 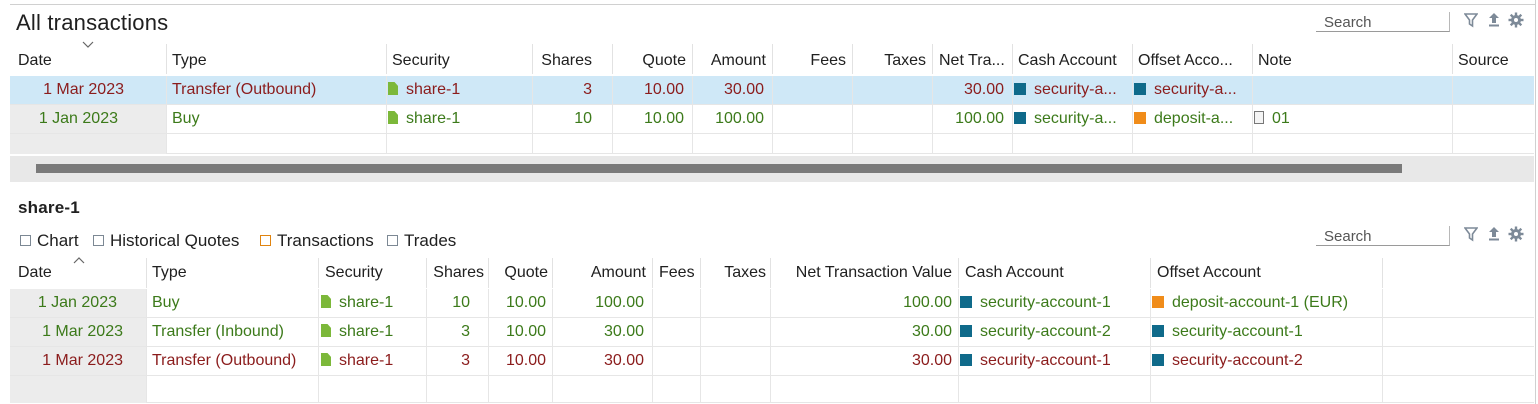 What do you see at coordinates (1237, 331) in the screenshot?
I see `cell-offset-account-label: security-account-1` at bounding box center [1237, 331].